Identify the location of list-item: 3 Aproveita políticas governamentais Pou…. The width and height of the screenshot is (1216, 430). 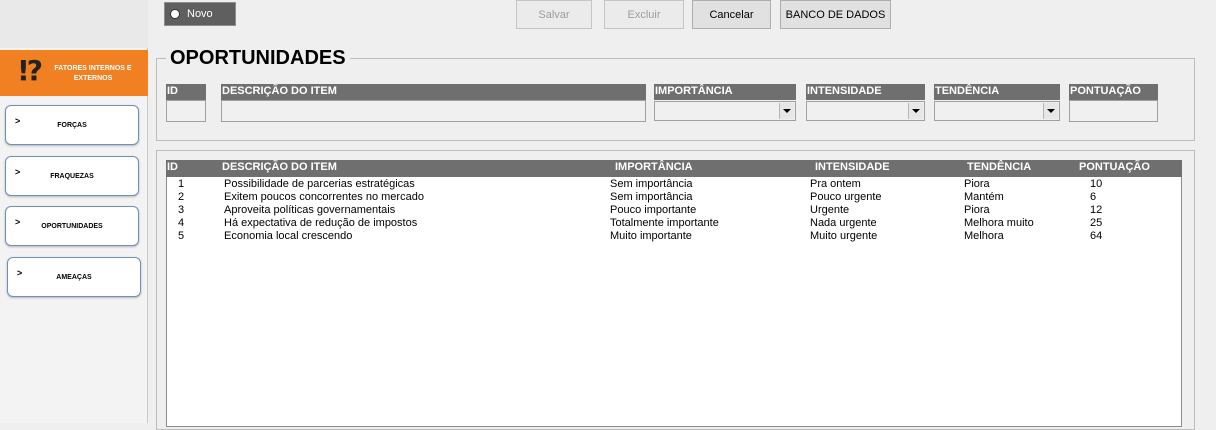
(675, 210).